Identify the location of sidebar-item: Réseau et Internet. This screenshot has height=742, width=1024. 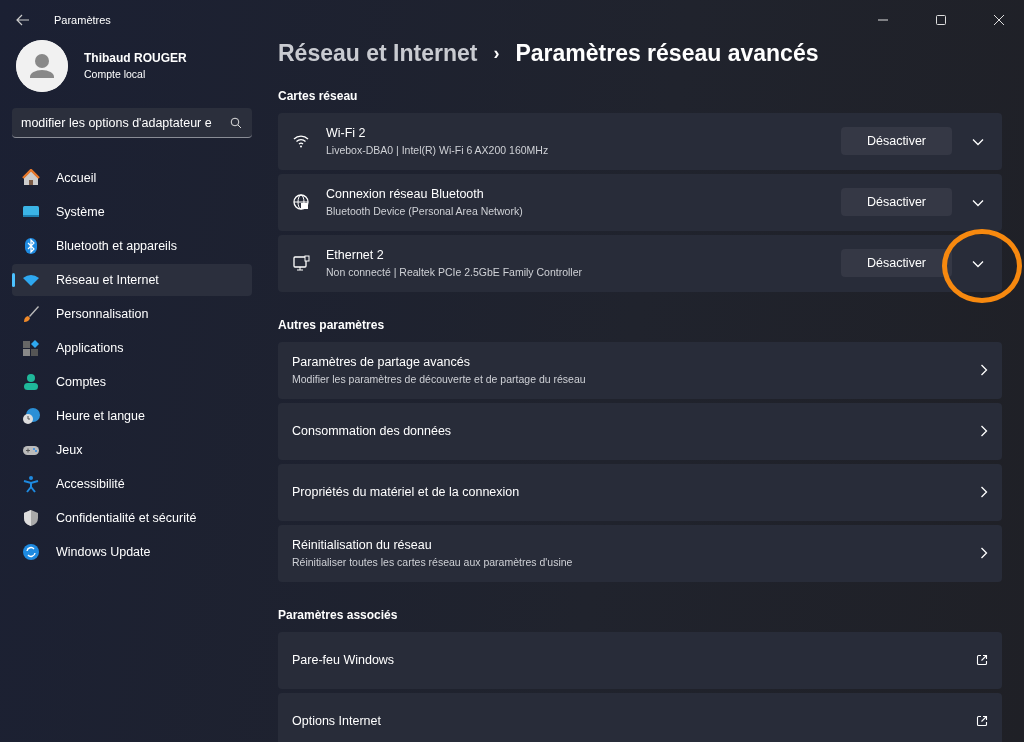
(132, 280).